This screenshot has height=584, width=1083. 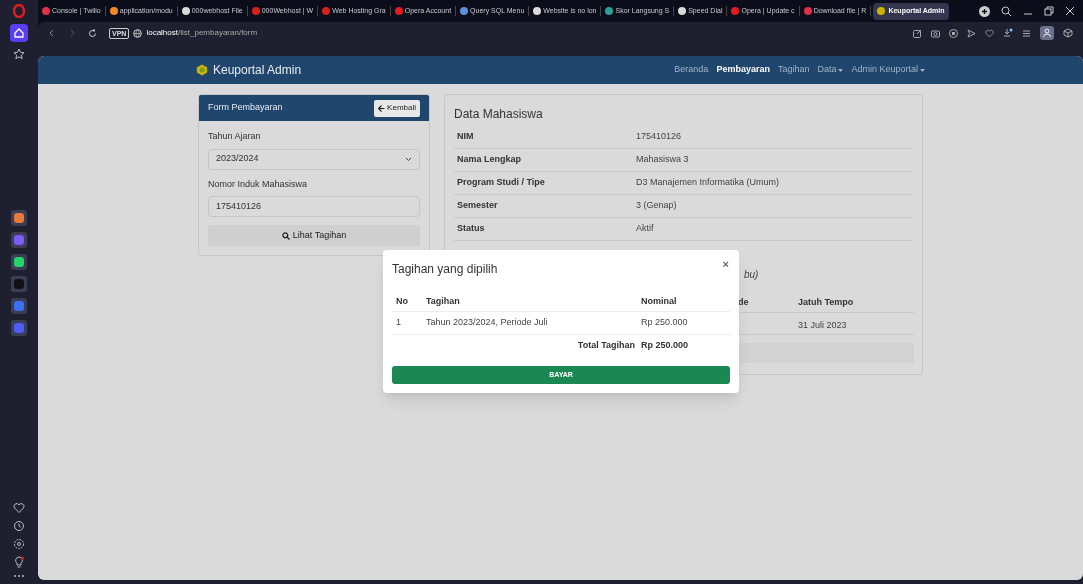 I want to click on row-label: Nama Lengkap, so click(x=489, y=160).